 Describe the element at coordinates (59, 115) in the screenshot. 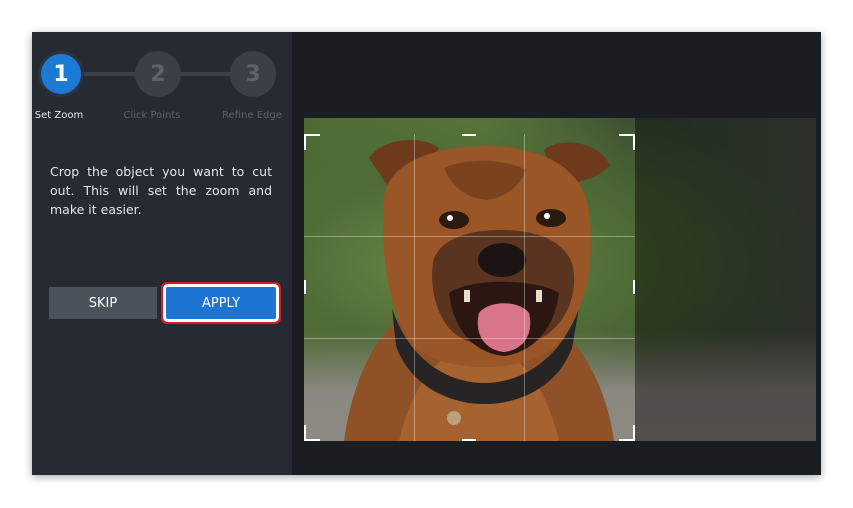

I see `step-1-label: Set Zoom` at that location.